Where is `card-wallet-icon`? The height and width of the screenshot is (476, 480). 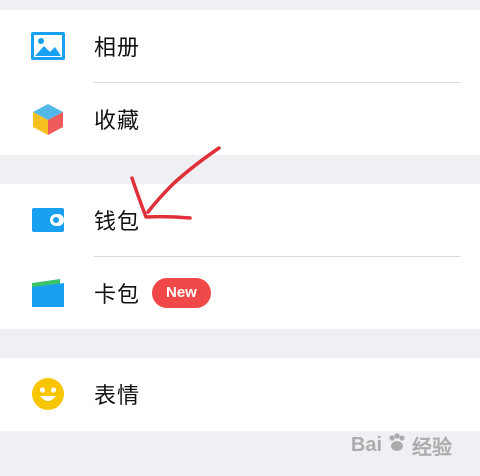
card-wallet-icon is located at coordinates (48, 293).